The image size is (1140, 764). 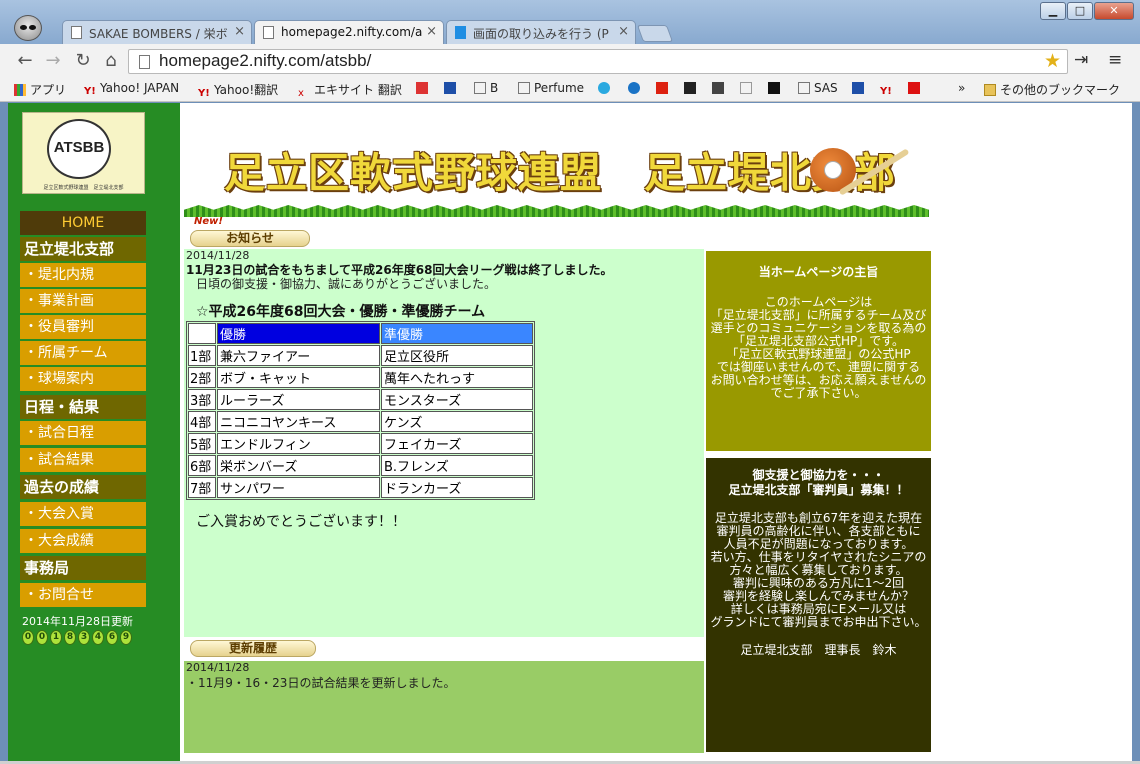 What do you see at coordinates (961, 88) in the screenshot?
I see `bookmarks-overflow: »` at bounding box center [961, 88].